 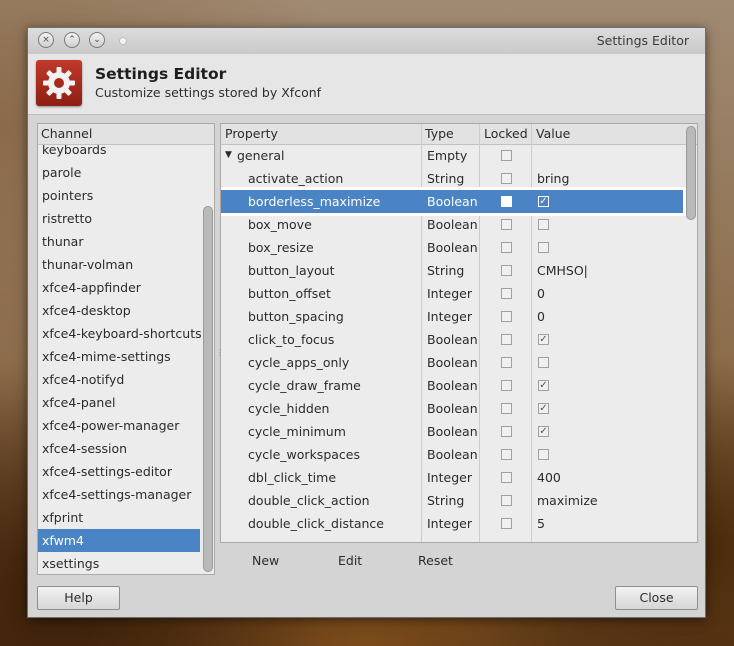 What do you see at coordinates (119, 287) in the screenshot?
I see `channel-item: xfce4-appfinder` at bounding box center [119, 287].